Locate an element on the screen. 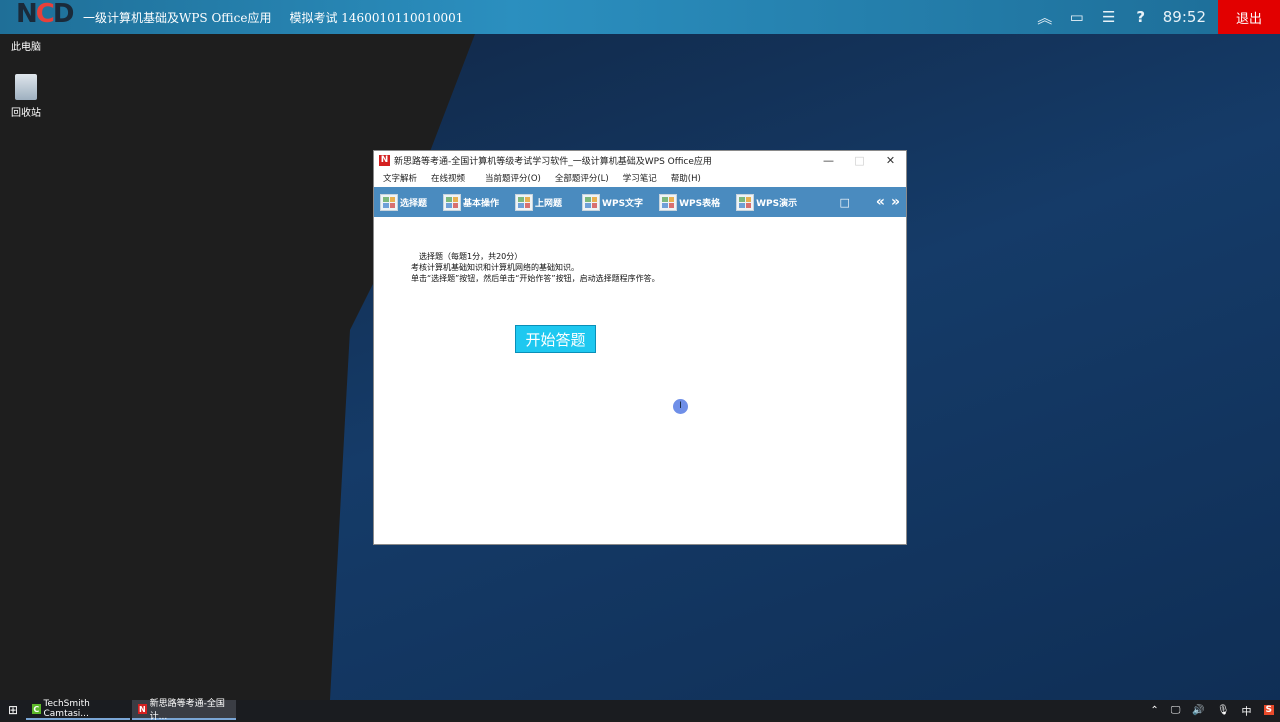 The width and height of the screenshot is (1280, 722). checklist-icon: ☰ is located at coordinates (1109, 17).